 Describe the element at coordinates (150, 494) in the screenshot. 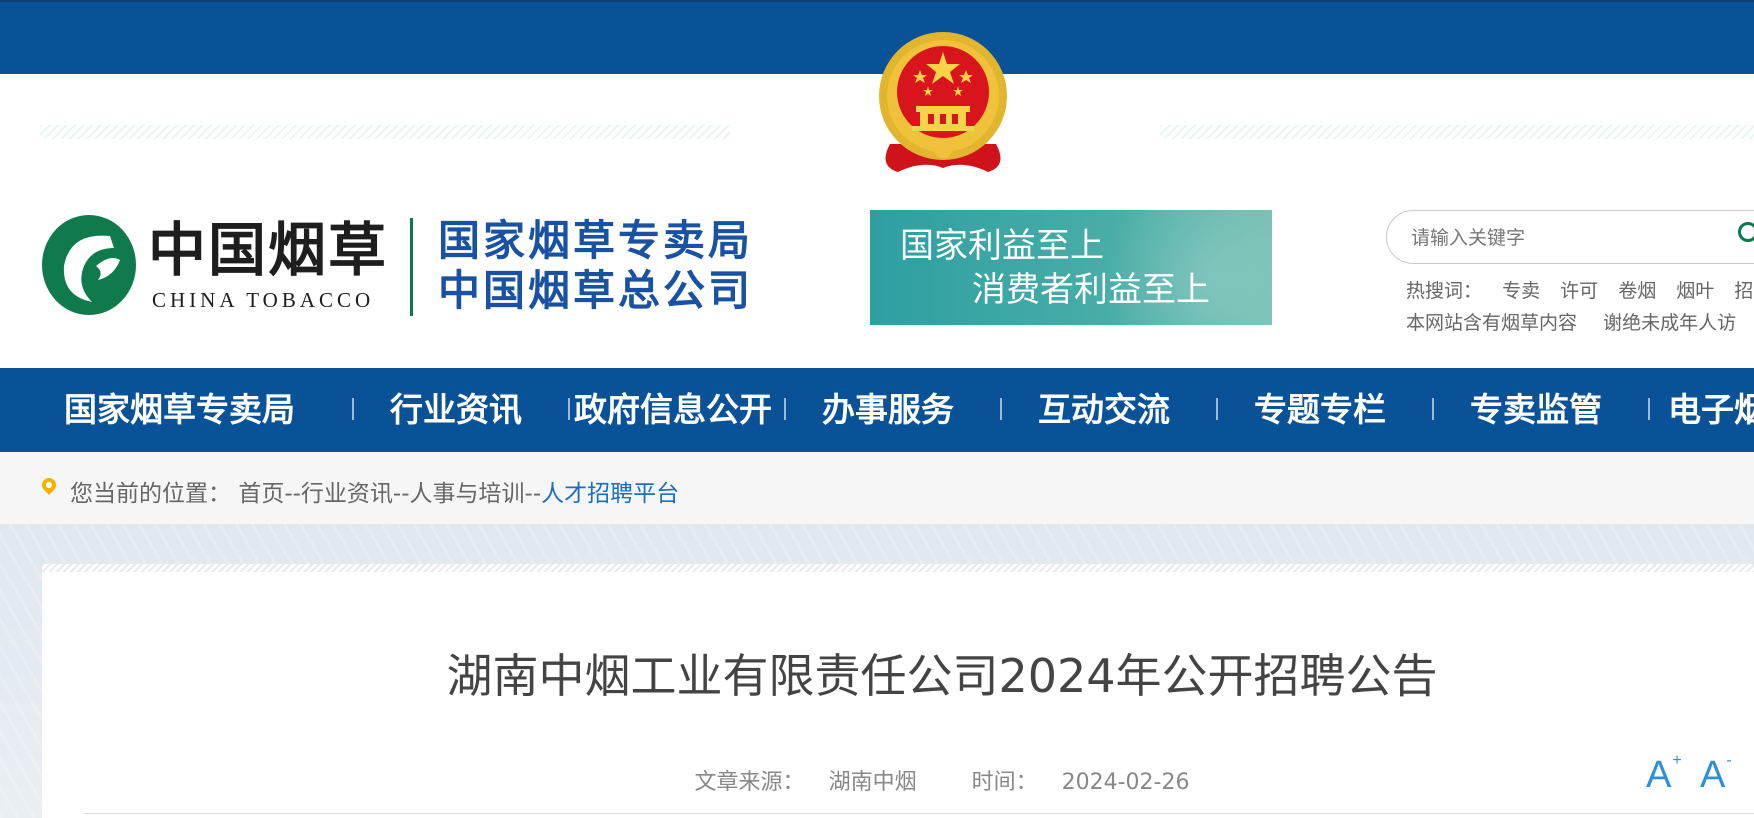

I see `breadcrumb-prefix: 您当前的位置：` at that location.